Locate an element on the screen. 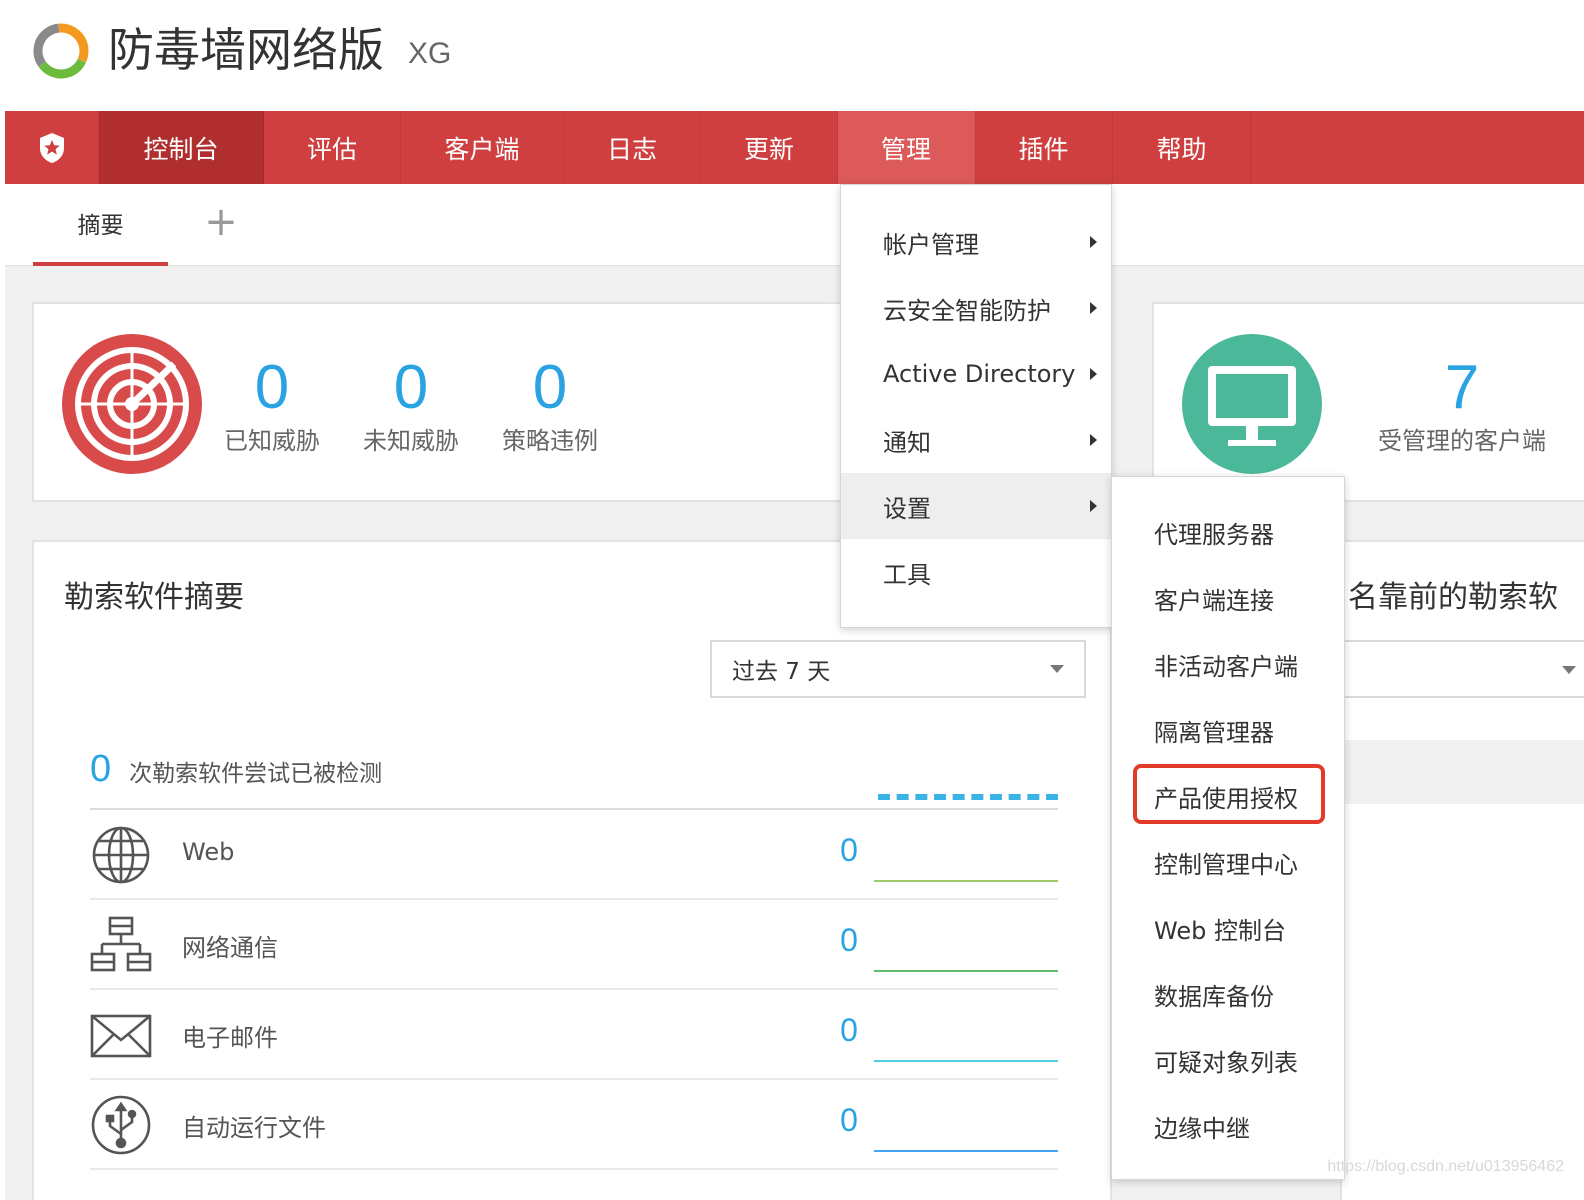  menu-item-active-directory: Active Directory is located at coordinates (976, 374).